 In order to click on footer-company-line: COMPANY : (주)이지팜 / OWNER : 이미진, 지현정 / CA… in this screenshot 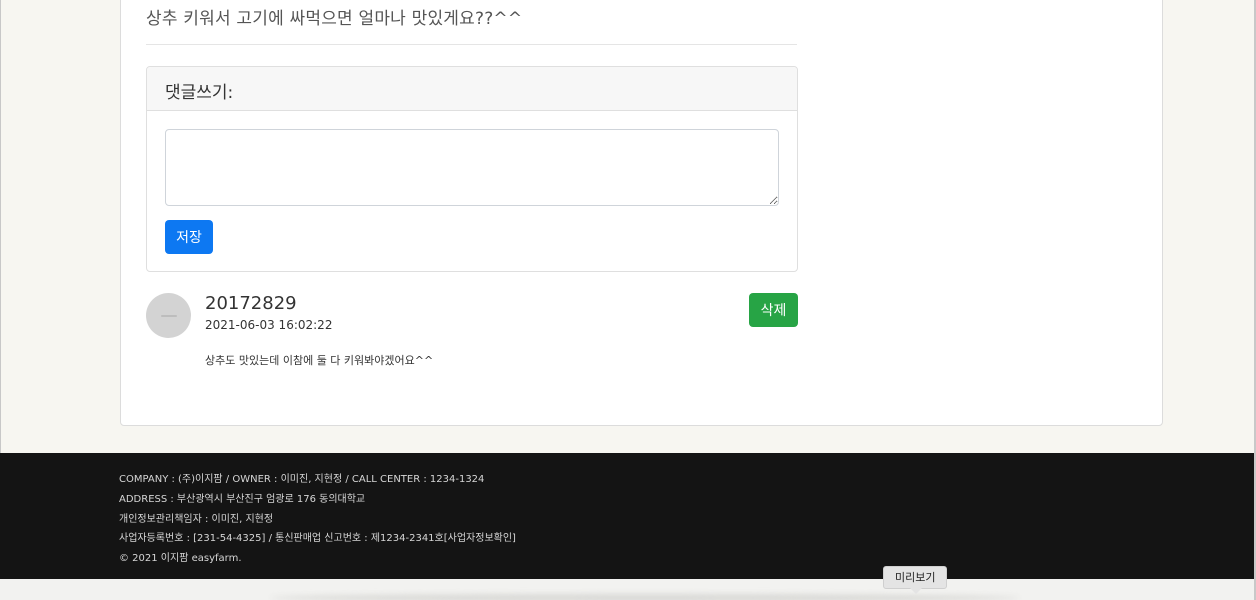, I will do `click(302, 479)`.